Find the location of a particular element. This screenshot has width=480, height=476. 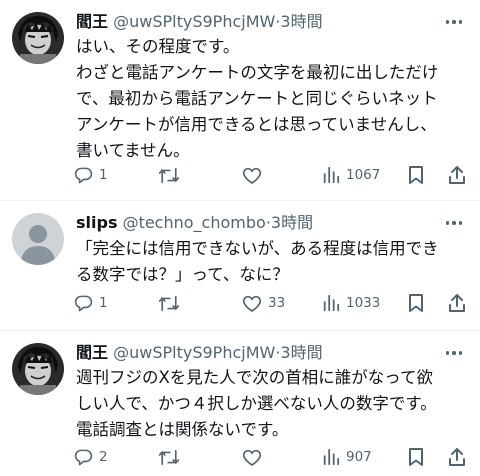

text-line: る数字では？」って、なに？ is located at coordinates (182, 274).